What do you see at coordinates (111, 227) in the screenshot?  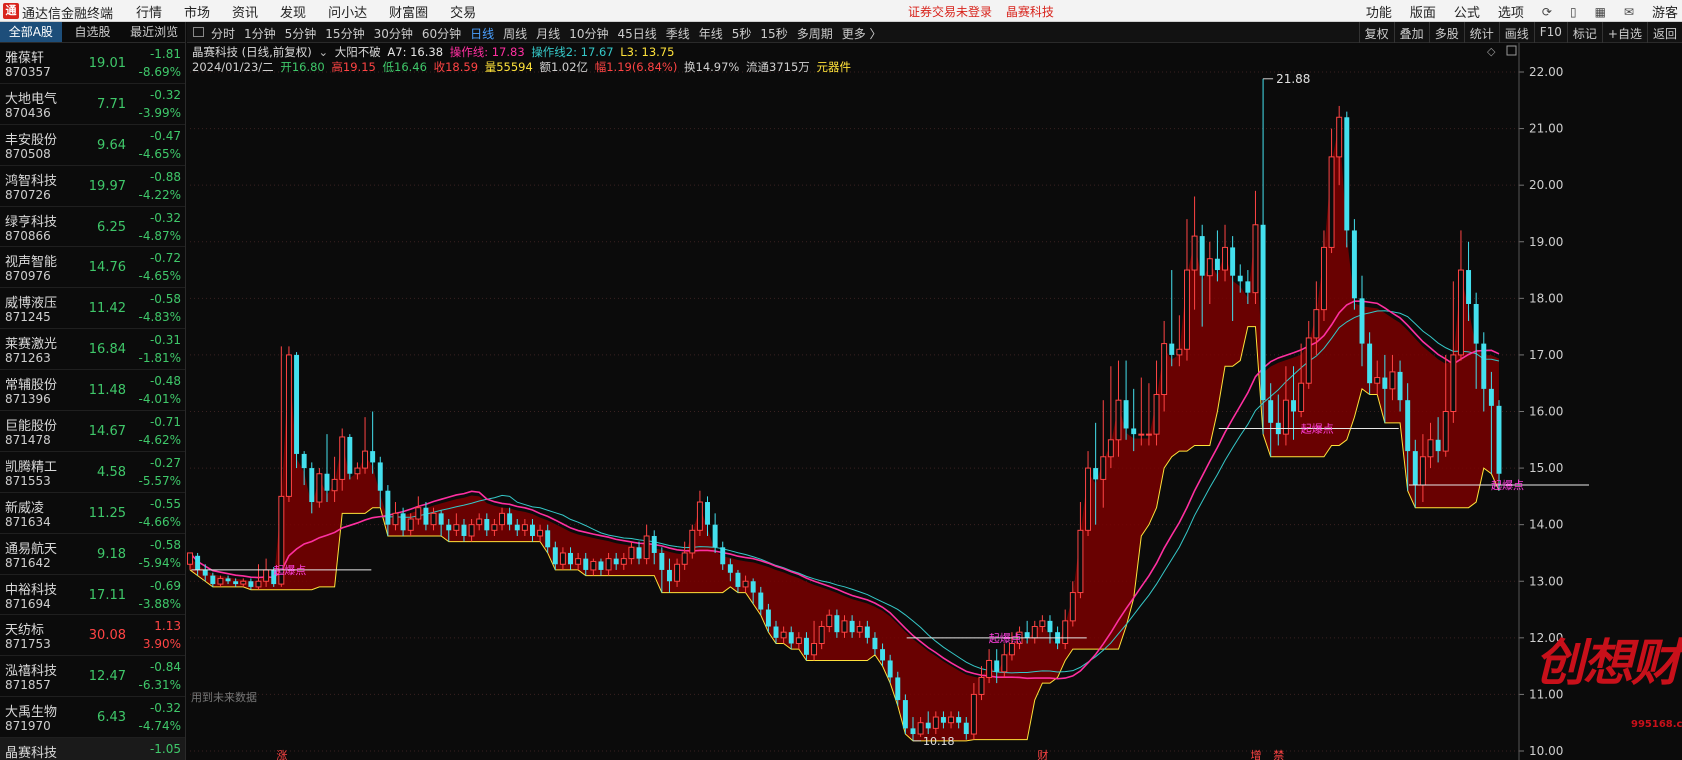 I see `stock-price: 6.25` at bounding box center [111, 227].